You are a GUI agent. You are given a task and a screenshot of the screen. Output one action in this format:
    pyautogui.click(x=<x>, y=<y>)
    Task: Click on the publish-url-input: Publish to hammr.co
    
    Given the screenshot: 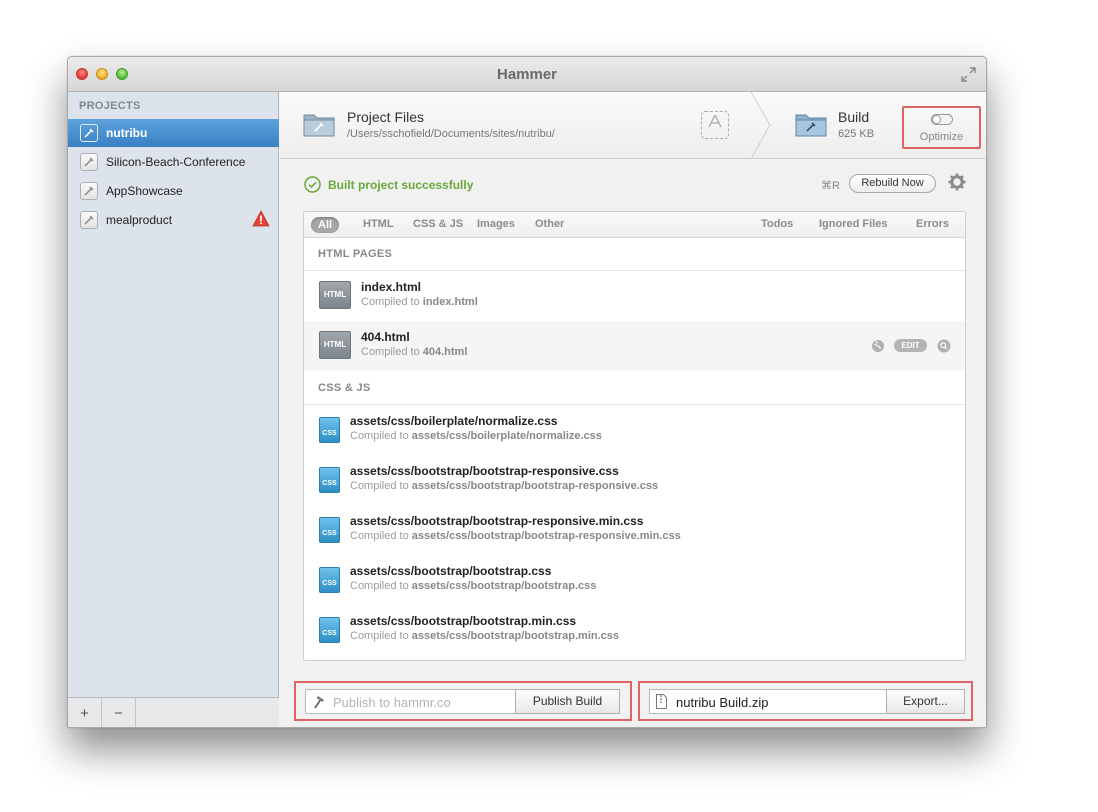 What is the action you would take?
    pyautogui.click(x=410, y=701)
    